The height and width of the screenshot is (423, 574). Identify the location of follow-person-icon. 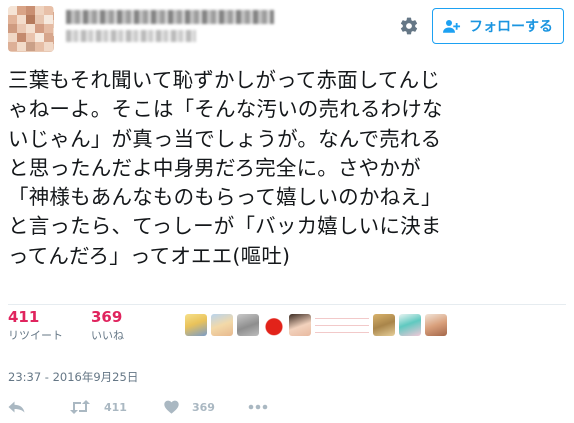
(452, 26).